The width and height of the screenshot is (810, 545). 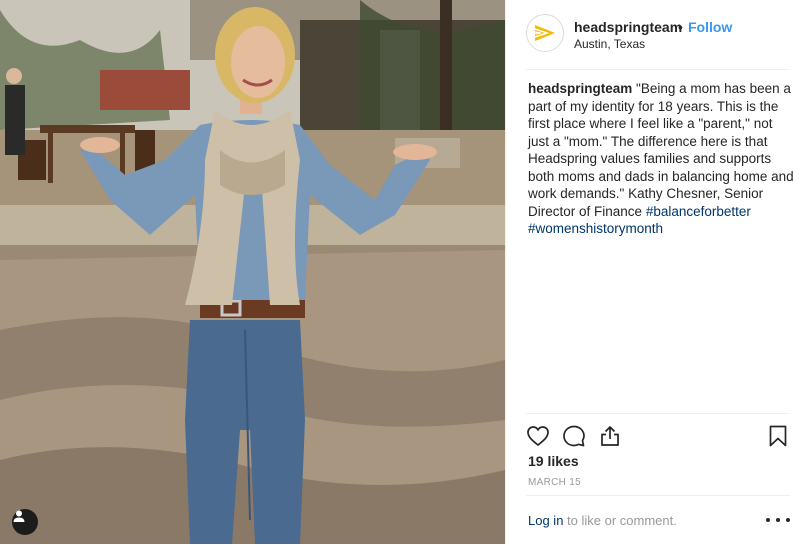 I want to click on post-date: MARCH 15, so click(x=554, y=482).